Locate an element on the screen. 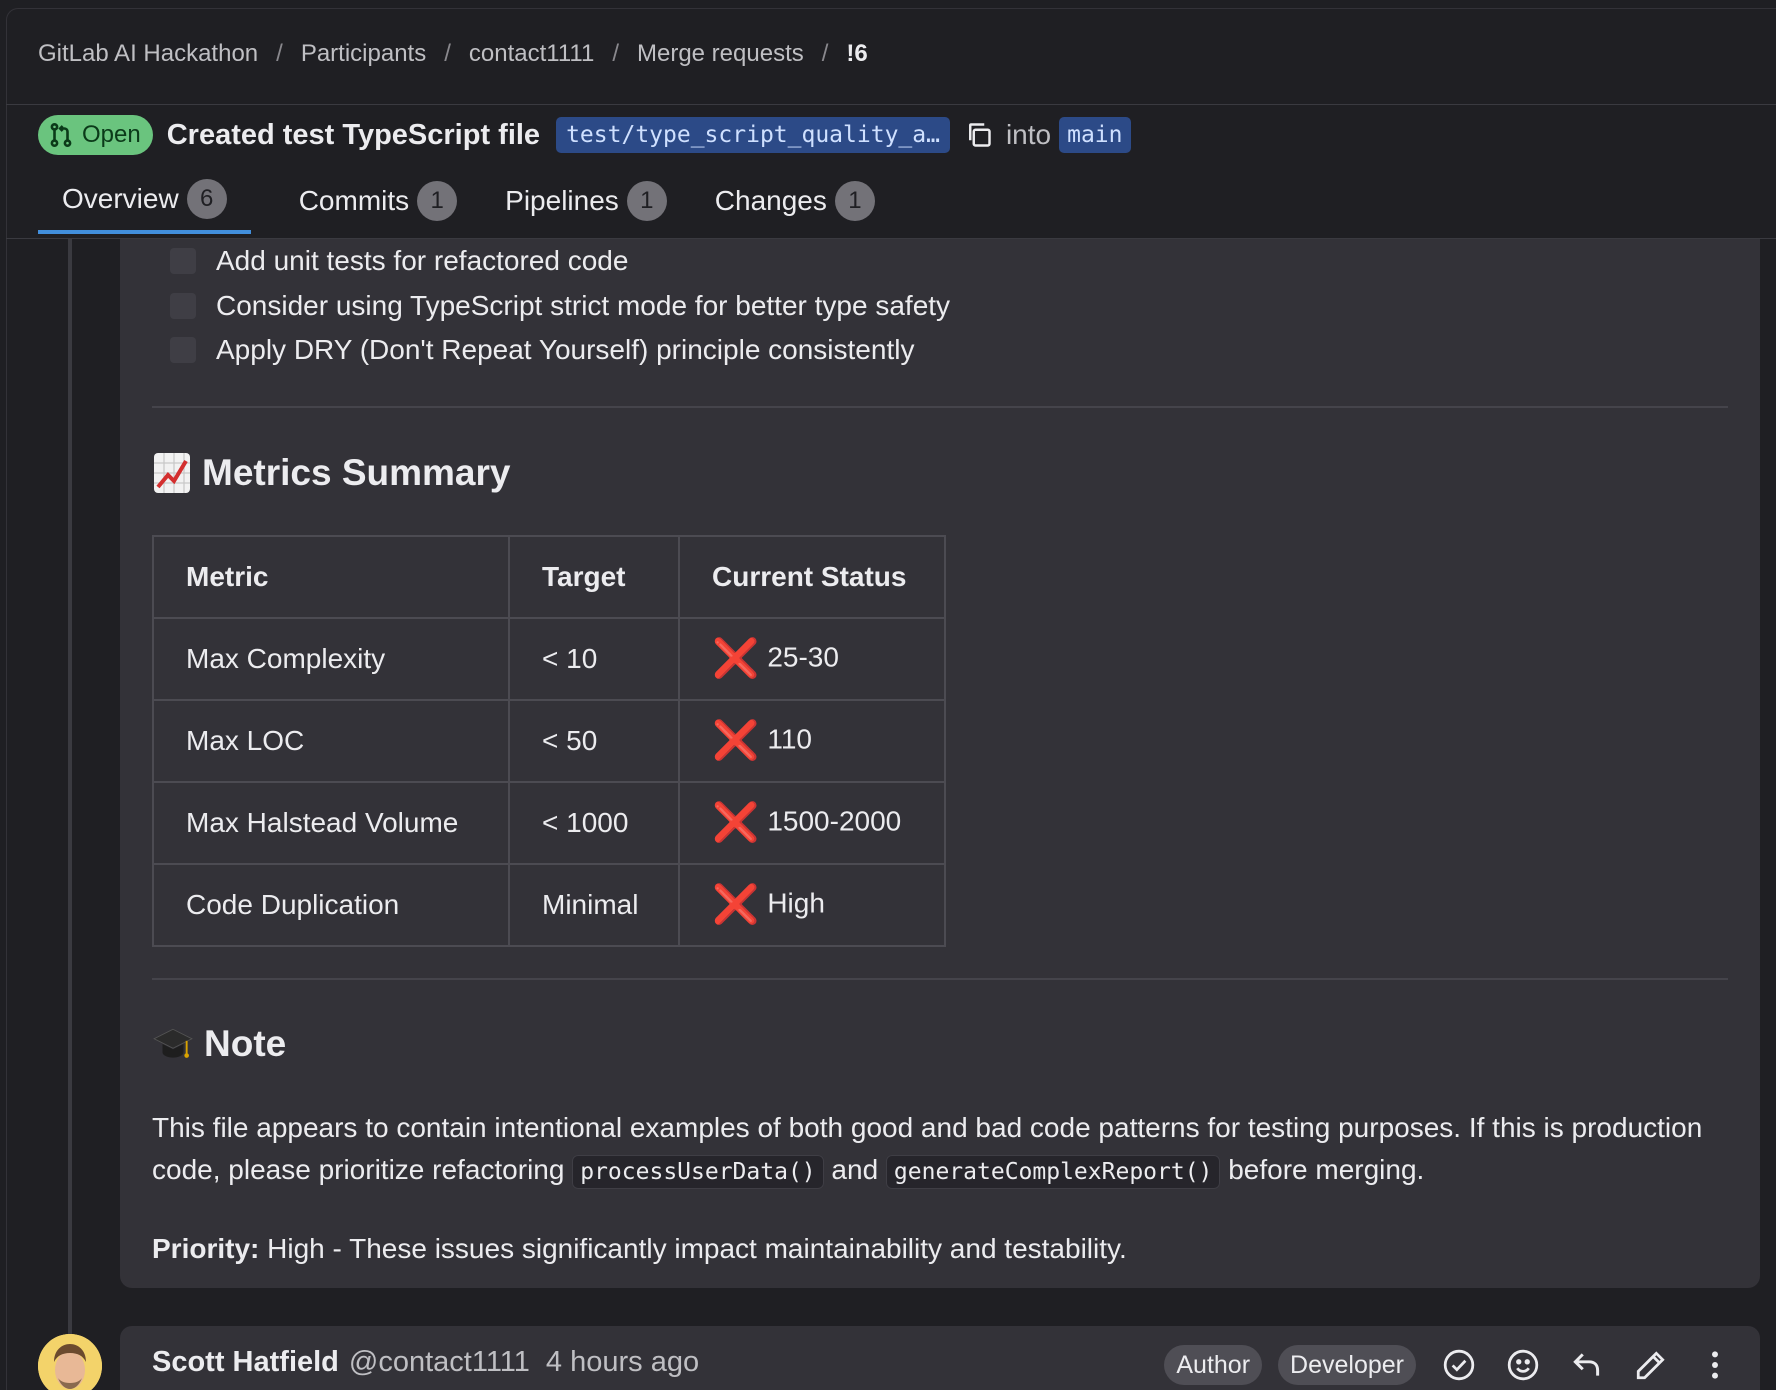 This screenshot has height=1390, width=1776. metric-cell: Max LOC is located at coordinates (331, 741).